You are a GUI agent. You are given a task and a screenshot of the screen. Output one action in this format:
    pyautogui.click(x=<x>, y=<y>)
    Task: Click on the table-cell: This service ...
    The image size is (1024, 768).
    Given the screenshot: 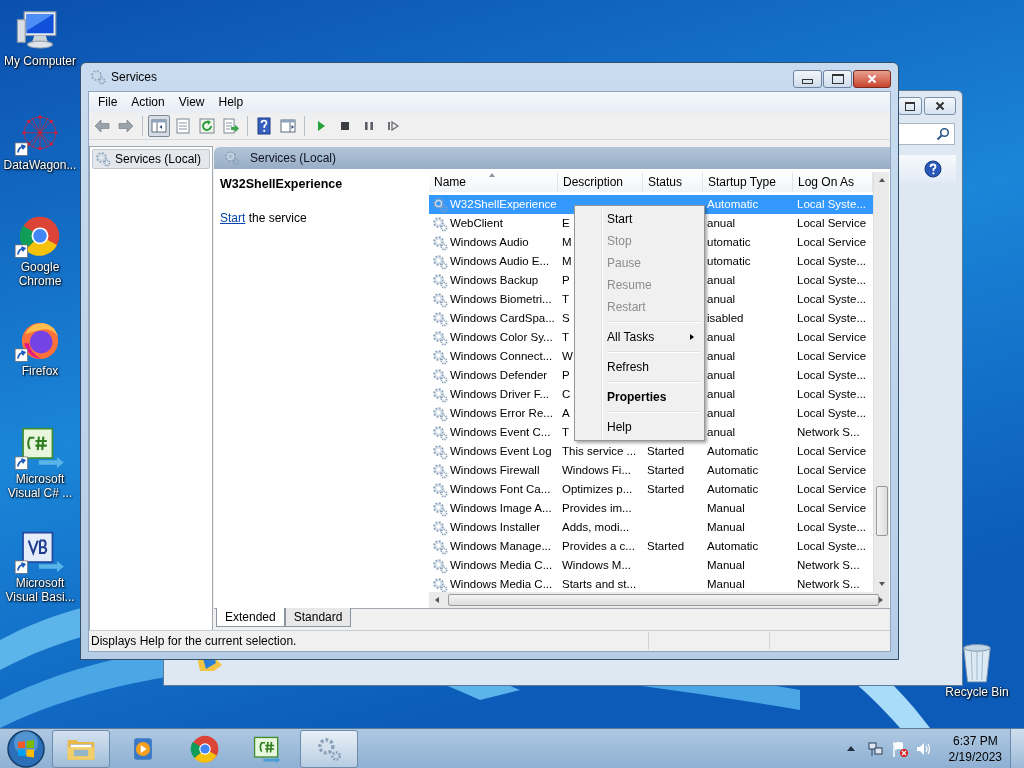 What is the action you would take?
    pyautogui.click(x=599, y=451)
    